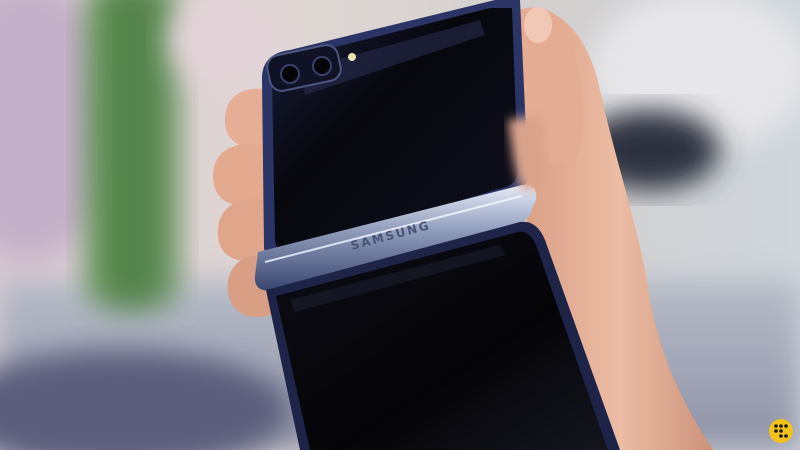 Image resolution: width=800 pixels, height=450 pixels. Describe the element at coordinates (352, 57) in the screenshot. I see `flash-icon` at that location.